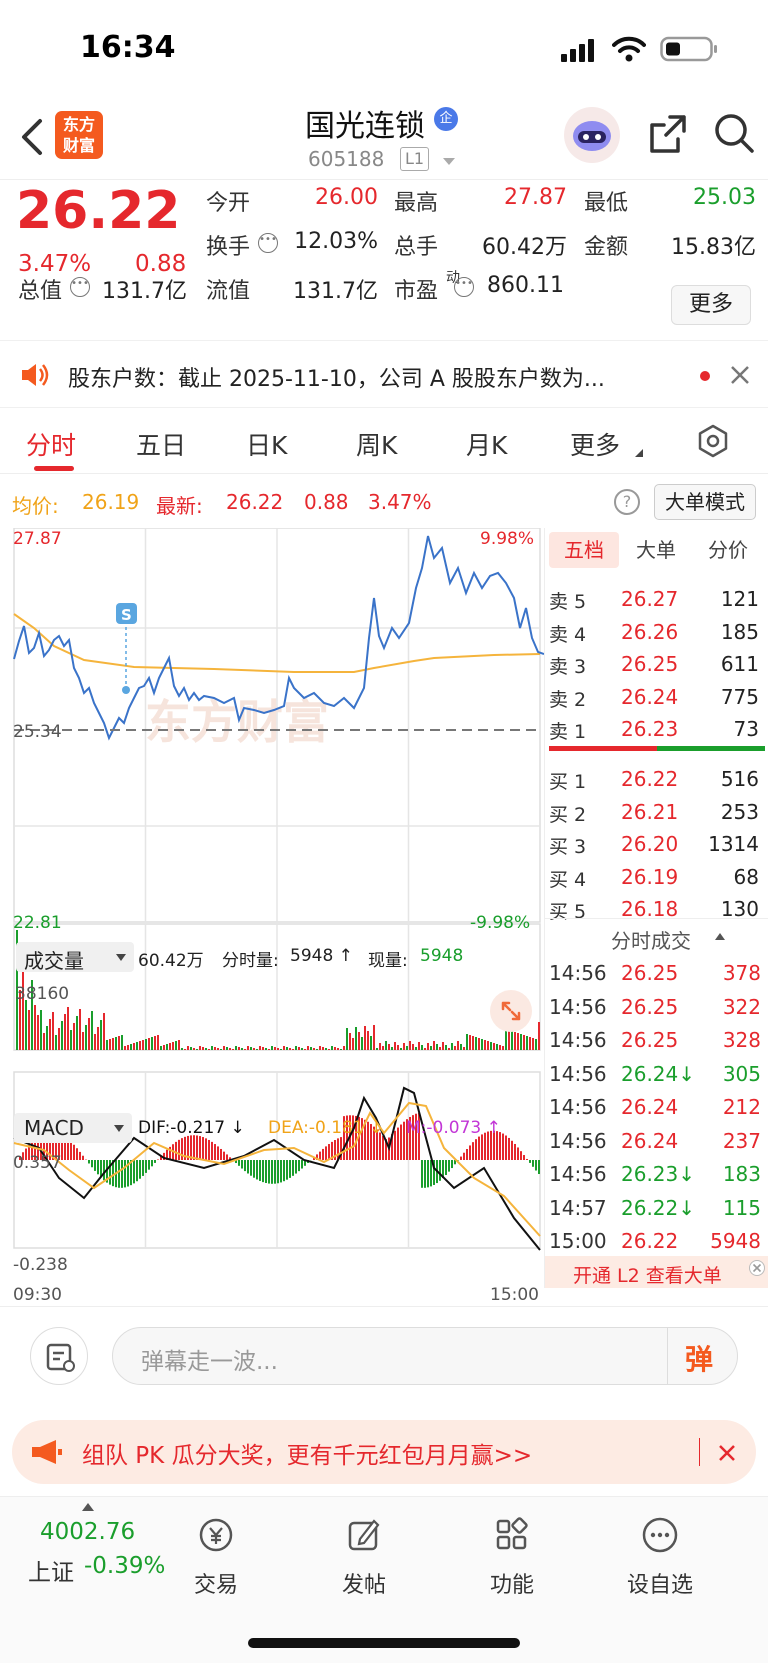 The height and width of the screenshot is (1663, 768). I want to click on note-icon, so click(59, 1356).